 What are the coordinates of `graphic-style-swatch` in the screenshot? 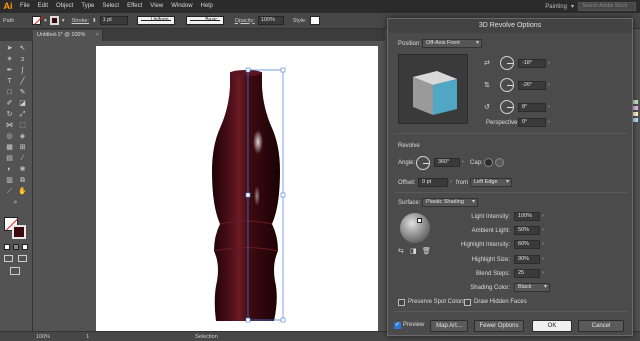 It's located at (314, 20).